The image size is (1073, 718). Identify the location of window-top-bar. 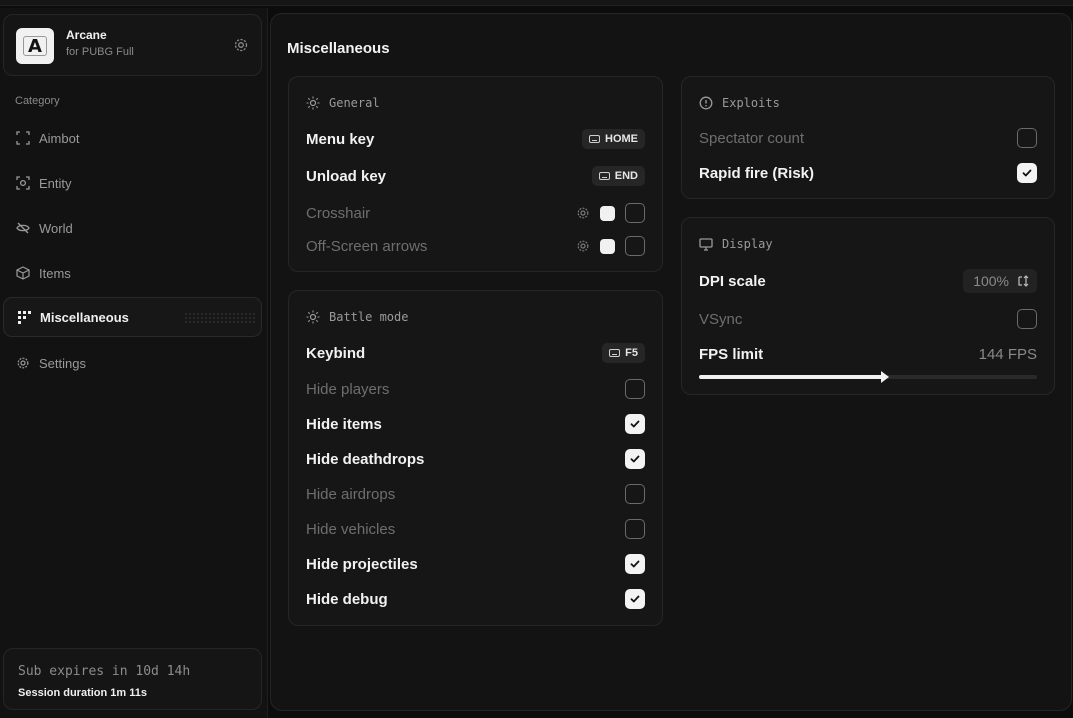
(536, 3).